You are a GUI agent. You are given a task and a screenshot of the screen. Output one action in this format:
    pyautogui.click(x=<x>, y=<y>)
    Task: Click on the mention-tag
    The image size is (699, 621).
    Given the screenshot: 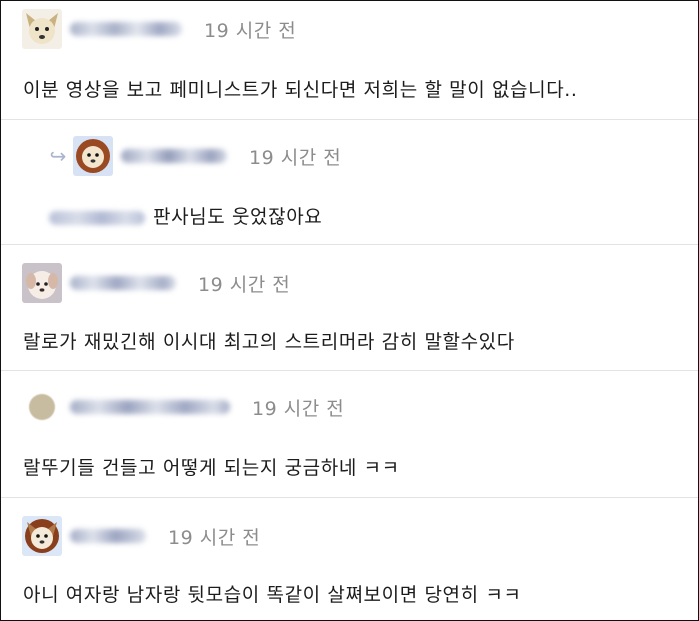 What is the action you would take?
    pyautogui.click(x=97, y=217)
    